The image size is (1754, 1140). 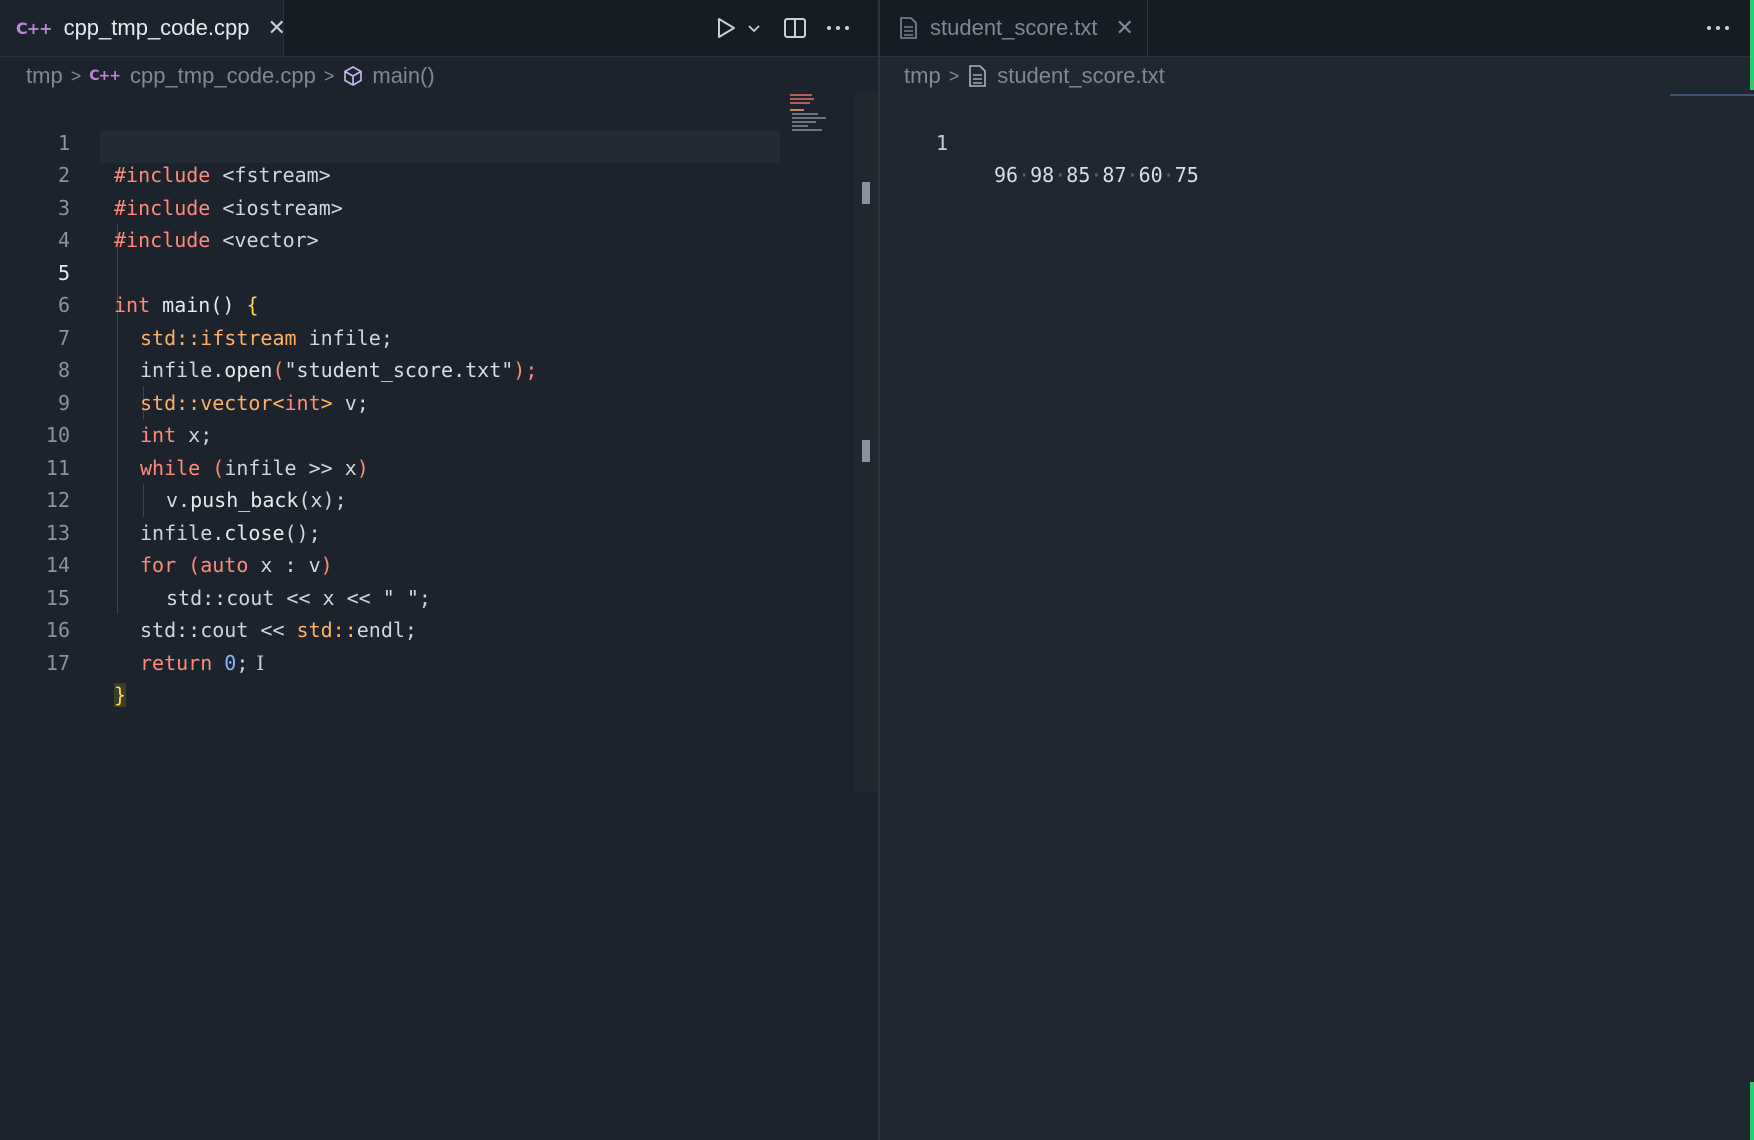 What do you see at coordinates (353, 76) in the screenshot?
I see `cube-icon` at bounding box center [353, 76].